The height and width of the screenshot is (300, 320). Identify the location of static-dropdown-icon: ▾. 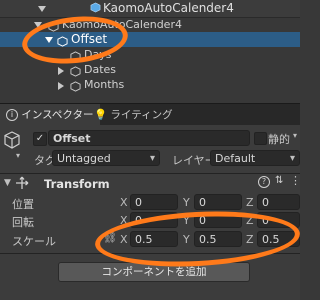
(295, 135).